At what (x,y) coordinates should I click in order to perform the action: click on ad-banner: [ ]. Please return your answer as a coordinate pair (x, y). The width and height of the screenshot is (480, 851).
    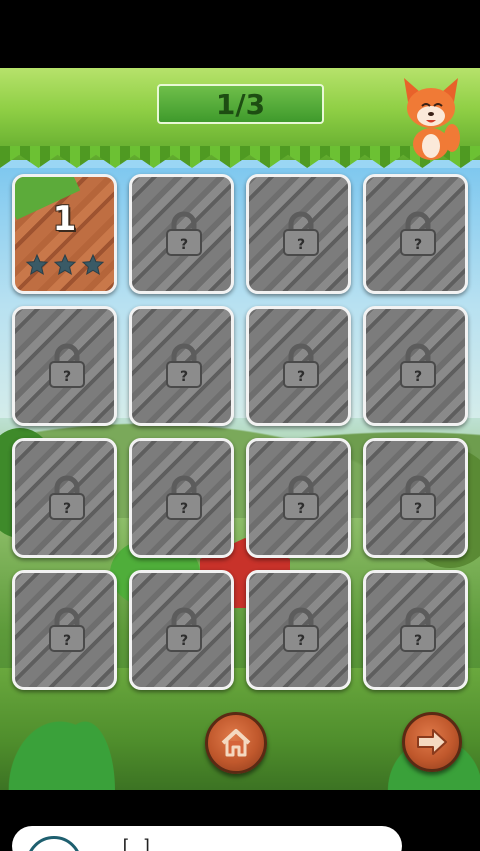
    Looking at the image, I should click on (207, 838).